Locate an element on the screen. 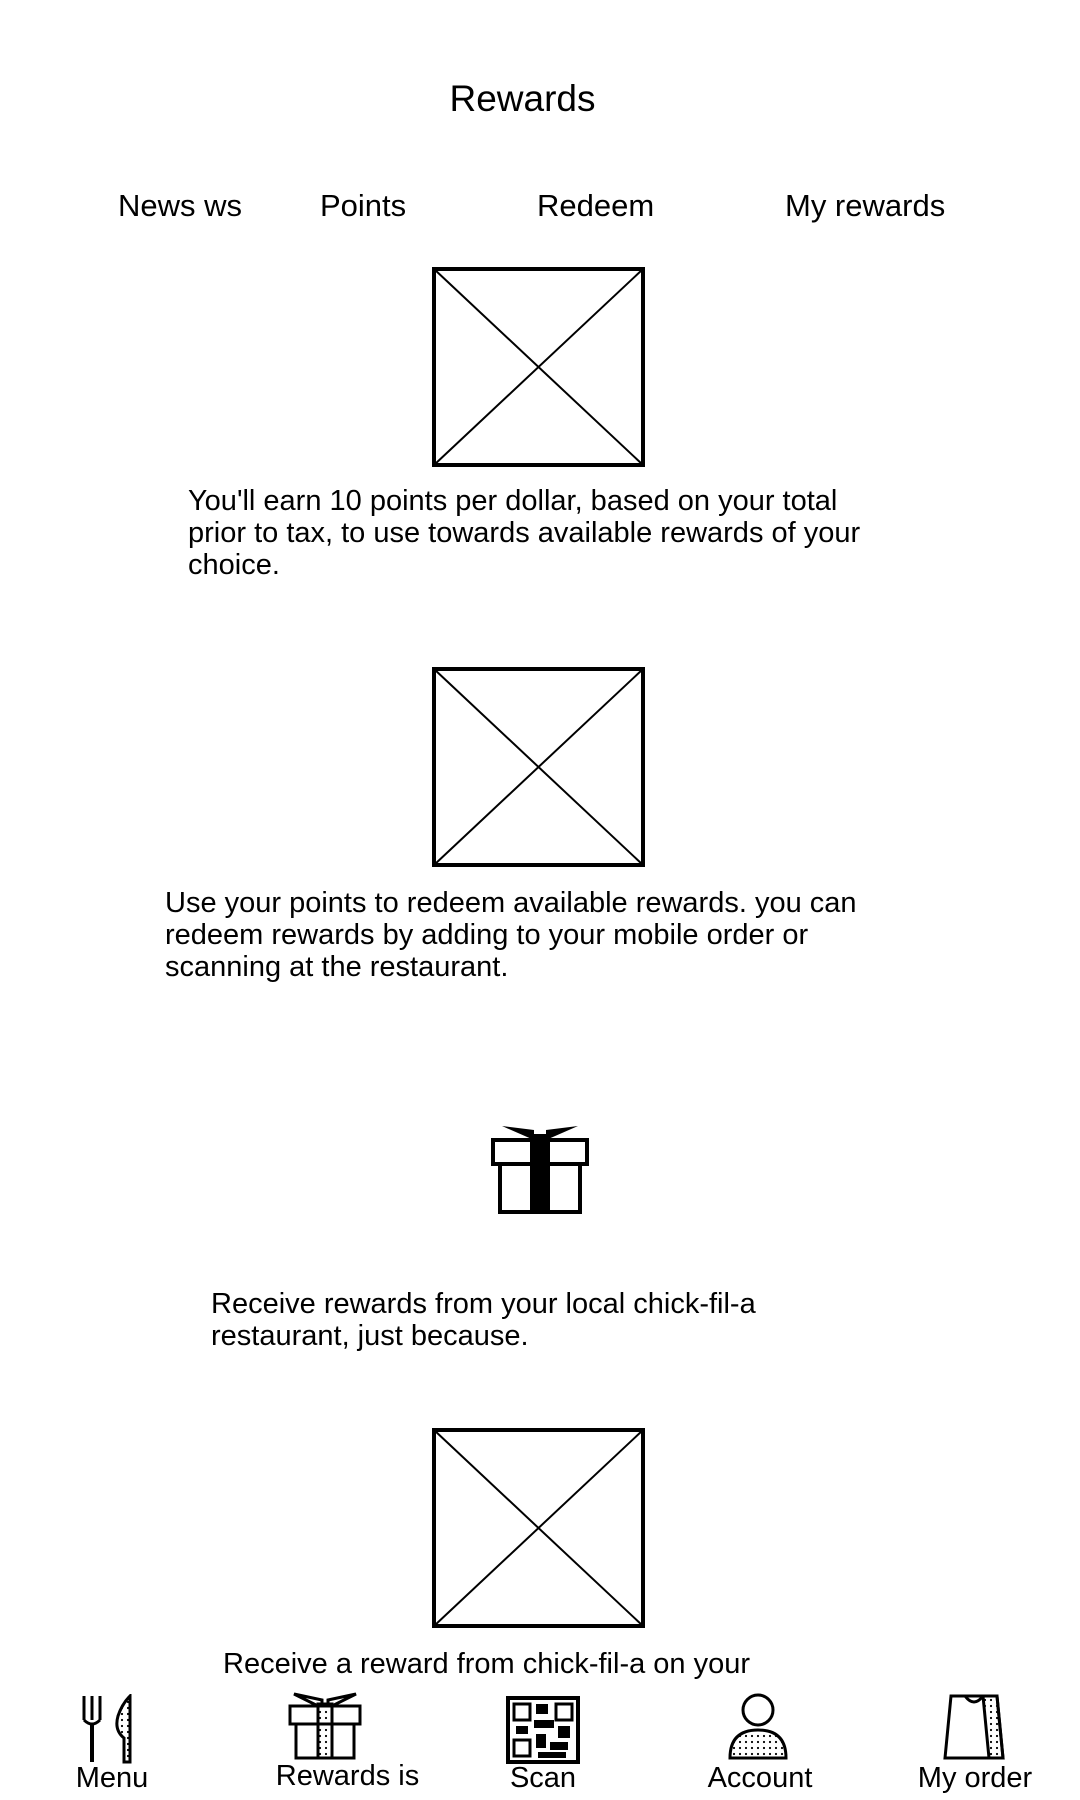  nav-account-label: Account is located at coordinates (760, 1778).